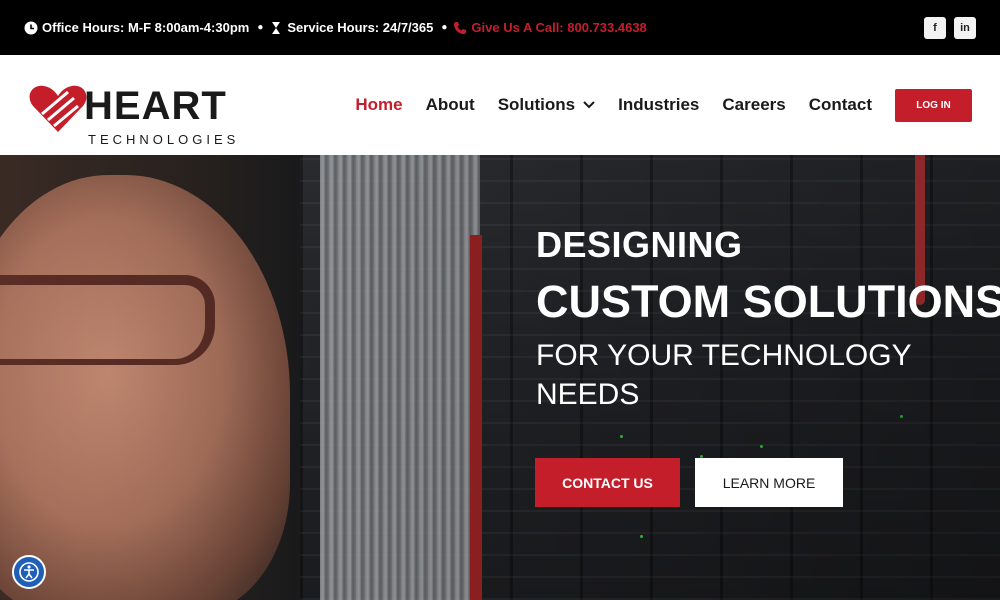  What do you see at coordinates (753, 105) in the screenshot?
I see `nav-careers: Careers` at bounding box center [753, 105].